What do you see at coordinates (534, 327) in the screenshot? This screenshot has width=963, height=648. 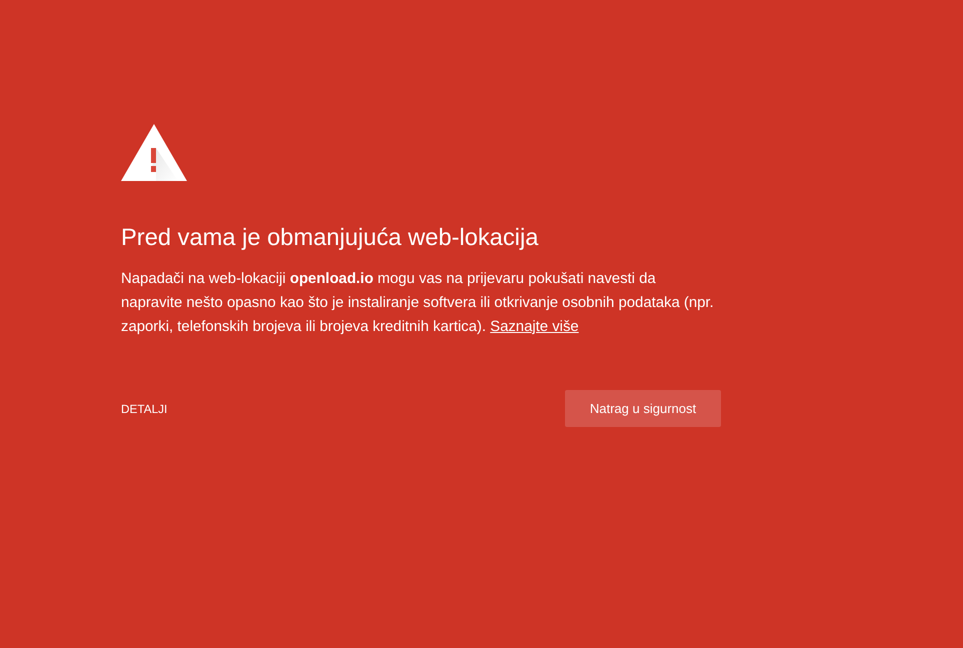 I see `learn-more-link: Saznajte više` at bounding box center [534, 327].